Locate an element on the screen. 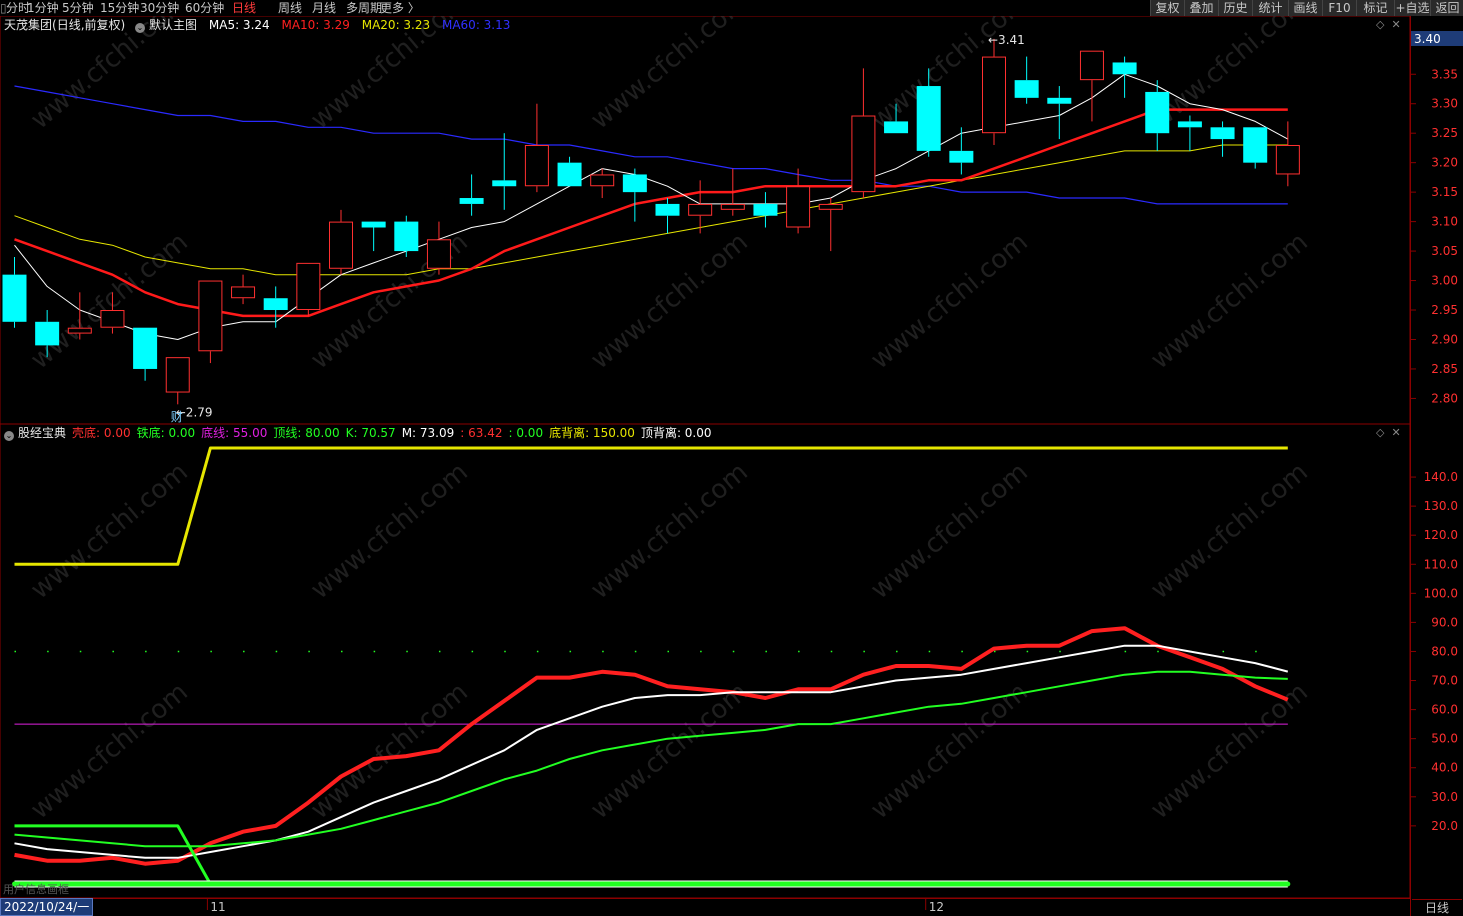  indicator-tick-label: 40.0 is located at coordinates (1444, 768).